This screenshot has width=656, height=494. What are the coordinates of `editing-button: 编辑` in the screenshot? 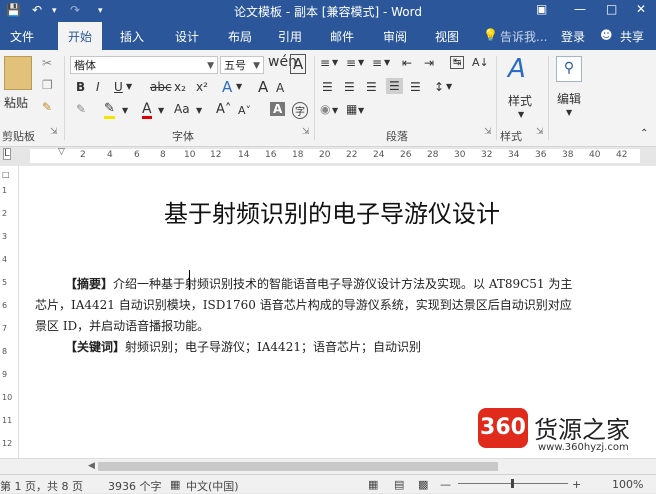 It's located at (569, 98).